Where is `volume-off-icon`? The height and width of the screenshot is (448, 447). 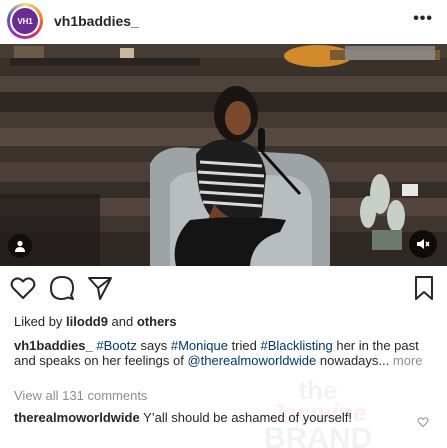
volume-off-icon is located at coordinates (423, 244).